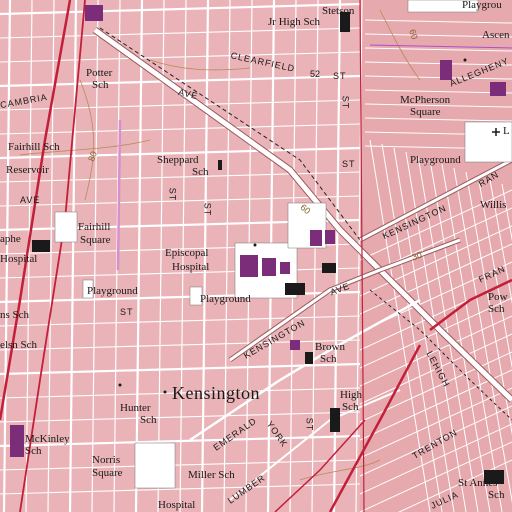 Image resolution: width=512 pixels, height=512 pixels. Describe the element at coordinates (350, 407) in the screenshot. I see `label-high-sch: Sch` at that location.